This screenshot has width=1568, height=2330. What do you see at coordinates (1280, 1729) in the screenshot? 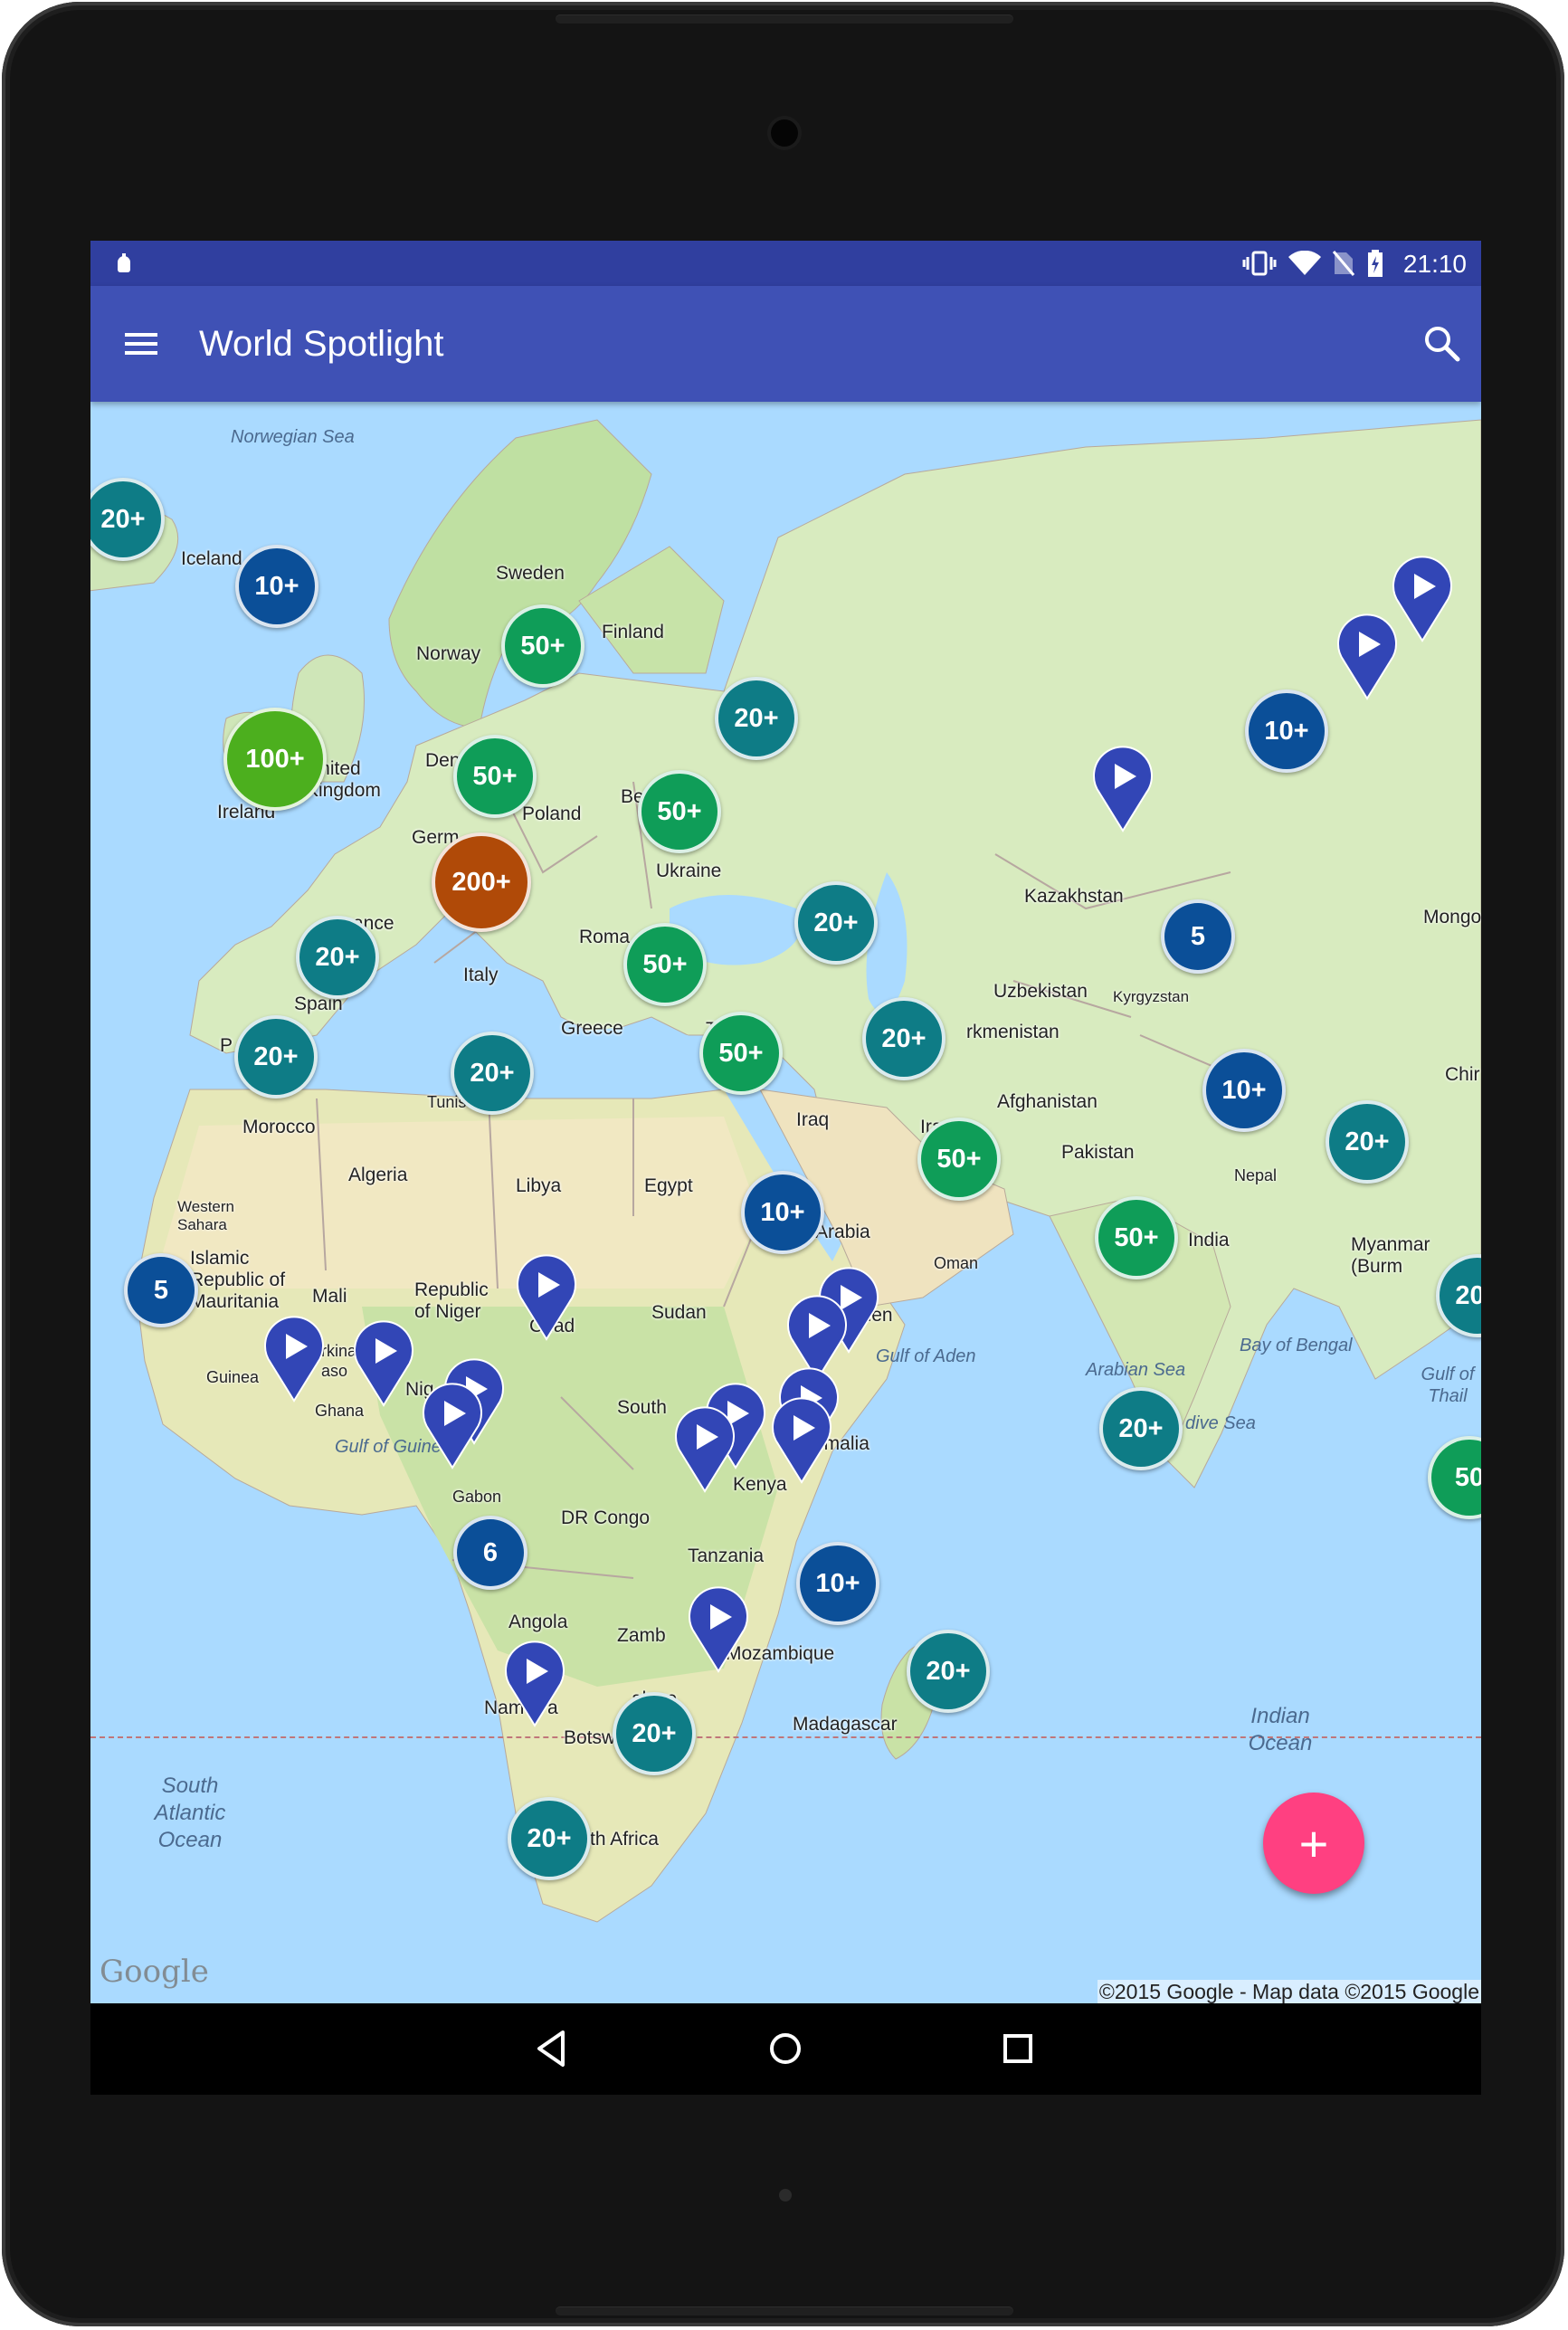
I see `map-label-indian-ocean: Indian Ocean` at bounding box center [1280, 1729].